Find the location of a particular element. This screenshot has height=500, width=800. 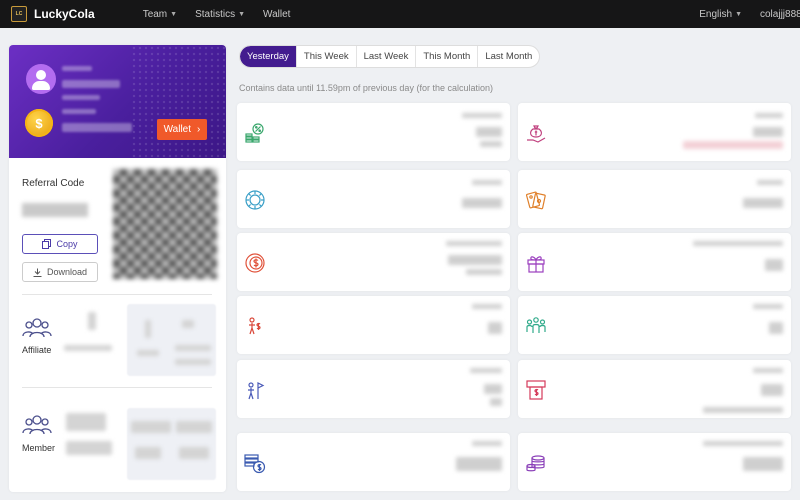

profile-banner: $ Wallet › is located at coordinates (117, 101).